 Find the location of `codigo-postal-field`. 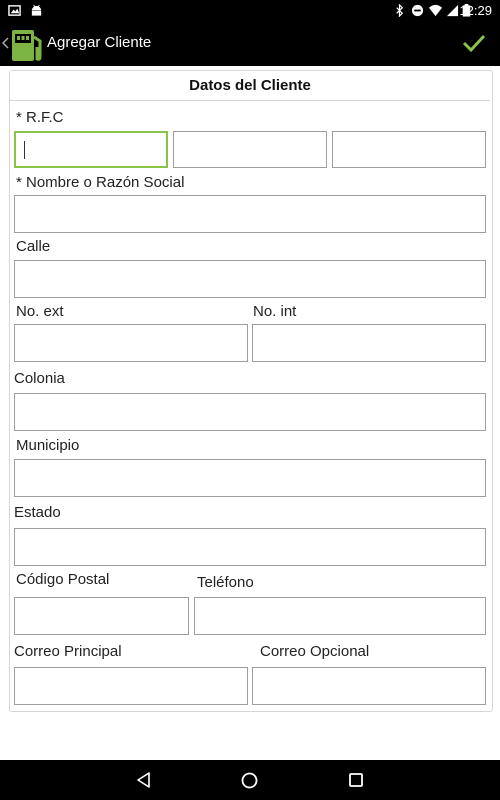

codigo-postal-field is located at coordinates (101, 616).